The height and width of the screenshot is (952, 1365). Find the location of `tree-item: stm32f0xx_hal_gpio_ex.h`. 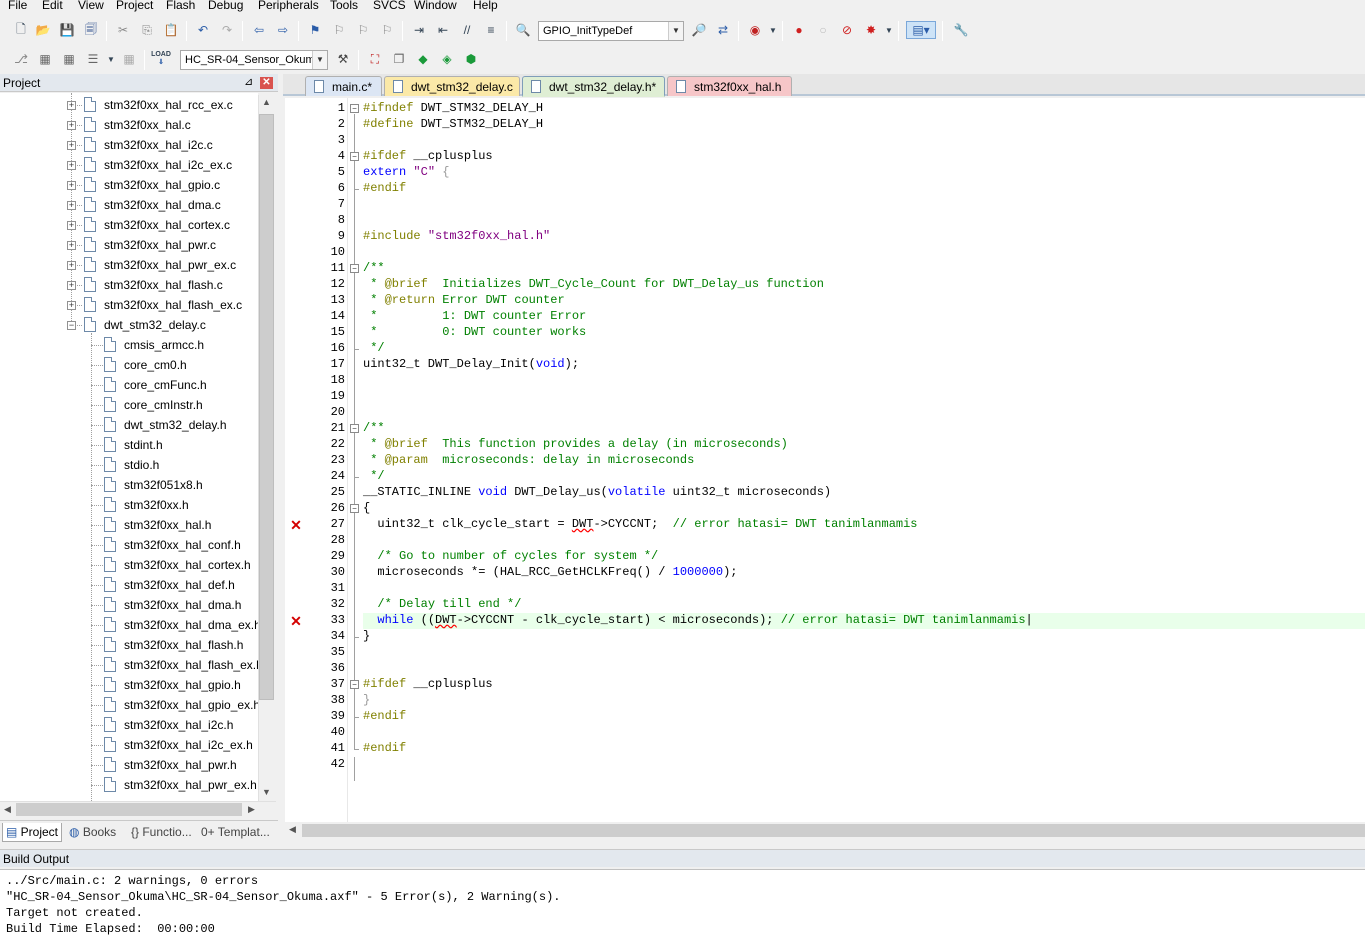

tree-item: stm32f0xx_hal_gpio_ex.h is located at coordinates (129, 705).